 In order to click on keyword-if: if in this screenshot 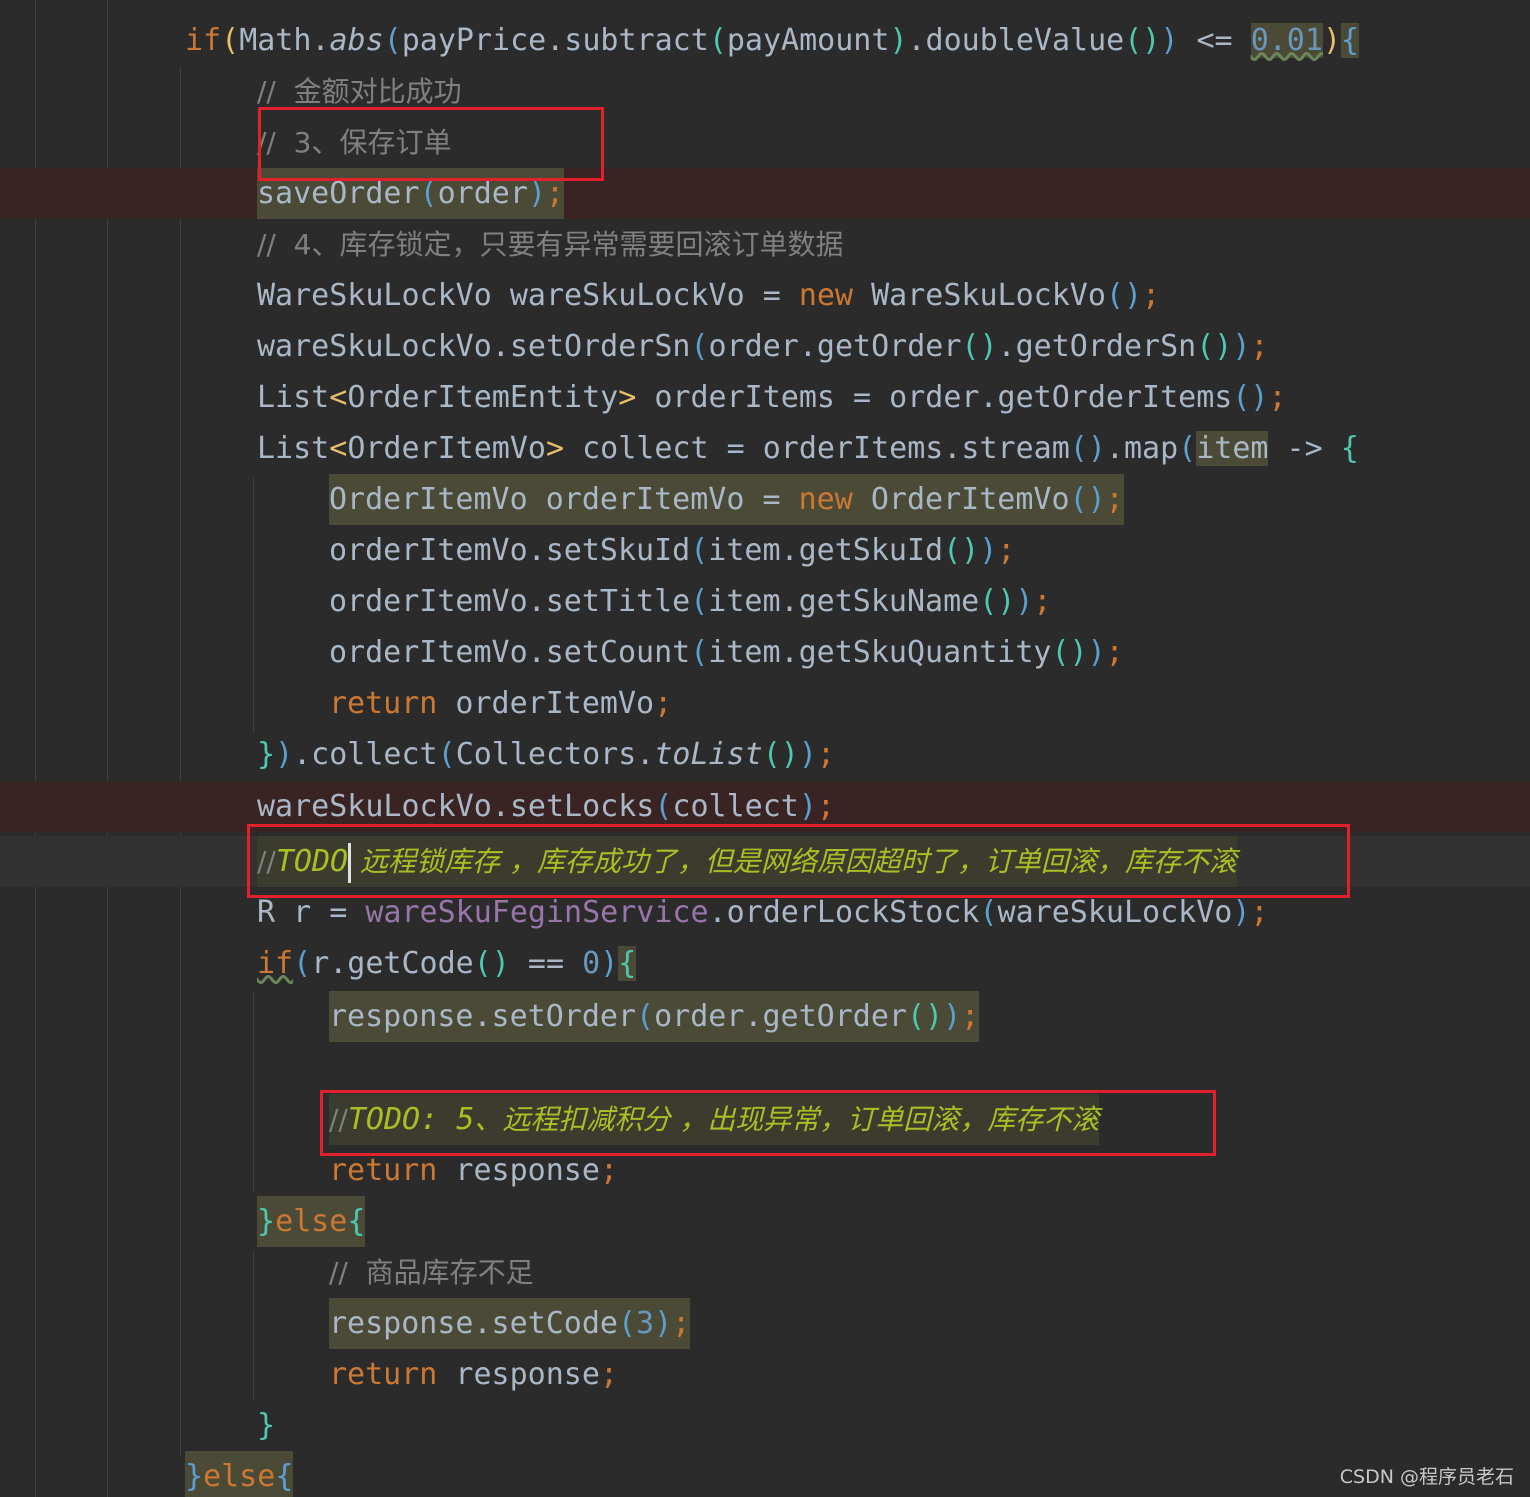, I will do `click(203, 40)`.